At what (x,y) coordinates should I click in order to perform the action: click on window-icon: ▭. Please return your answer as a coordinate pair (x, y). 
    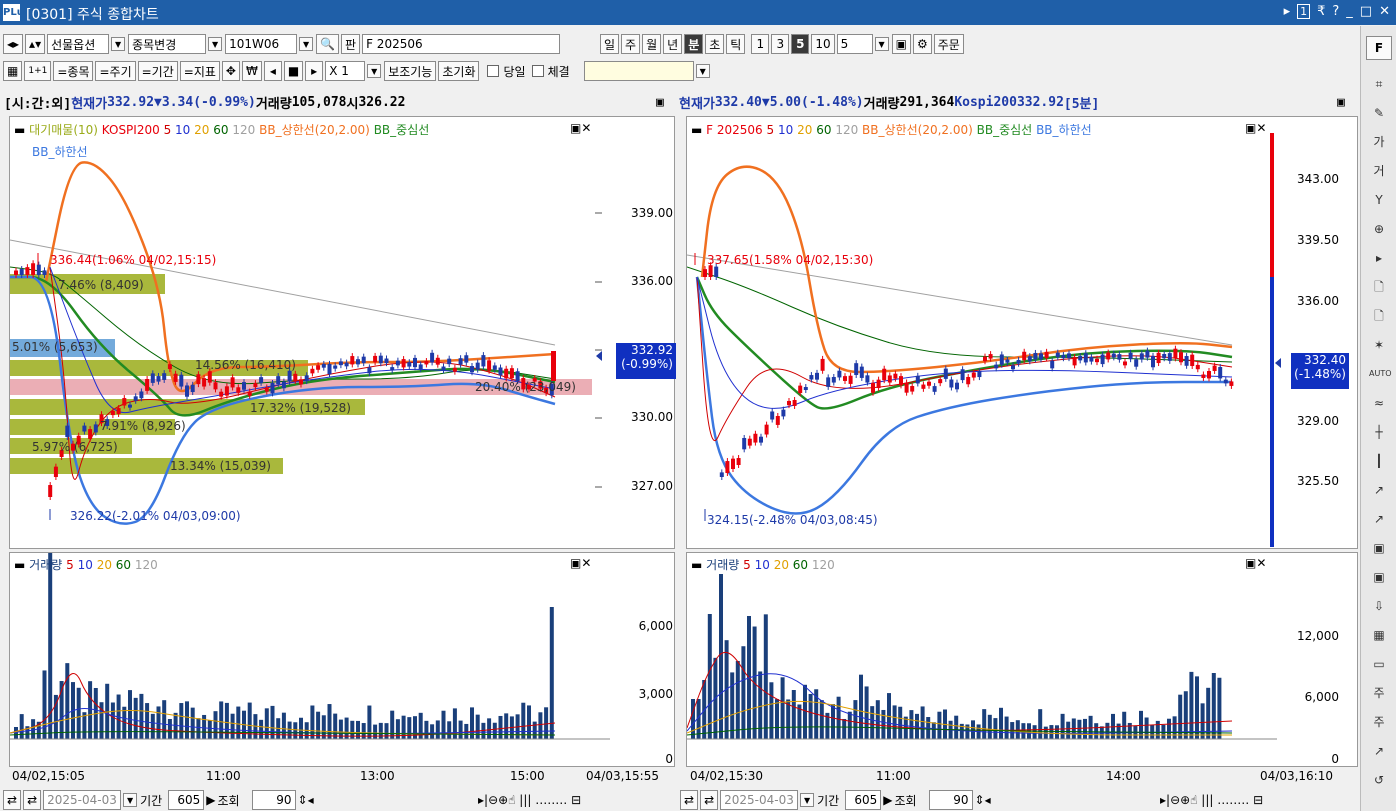
    Looking at the image, I should click on (1379, 664).